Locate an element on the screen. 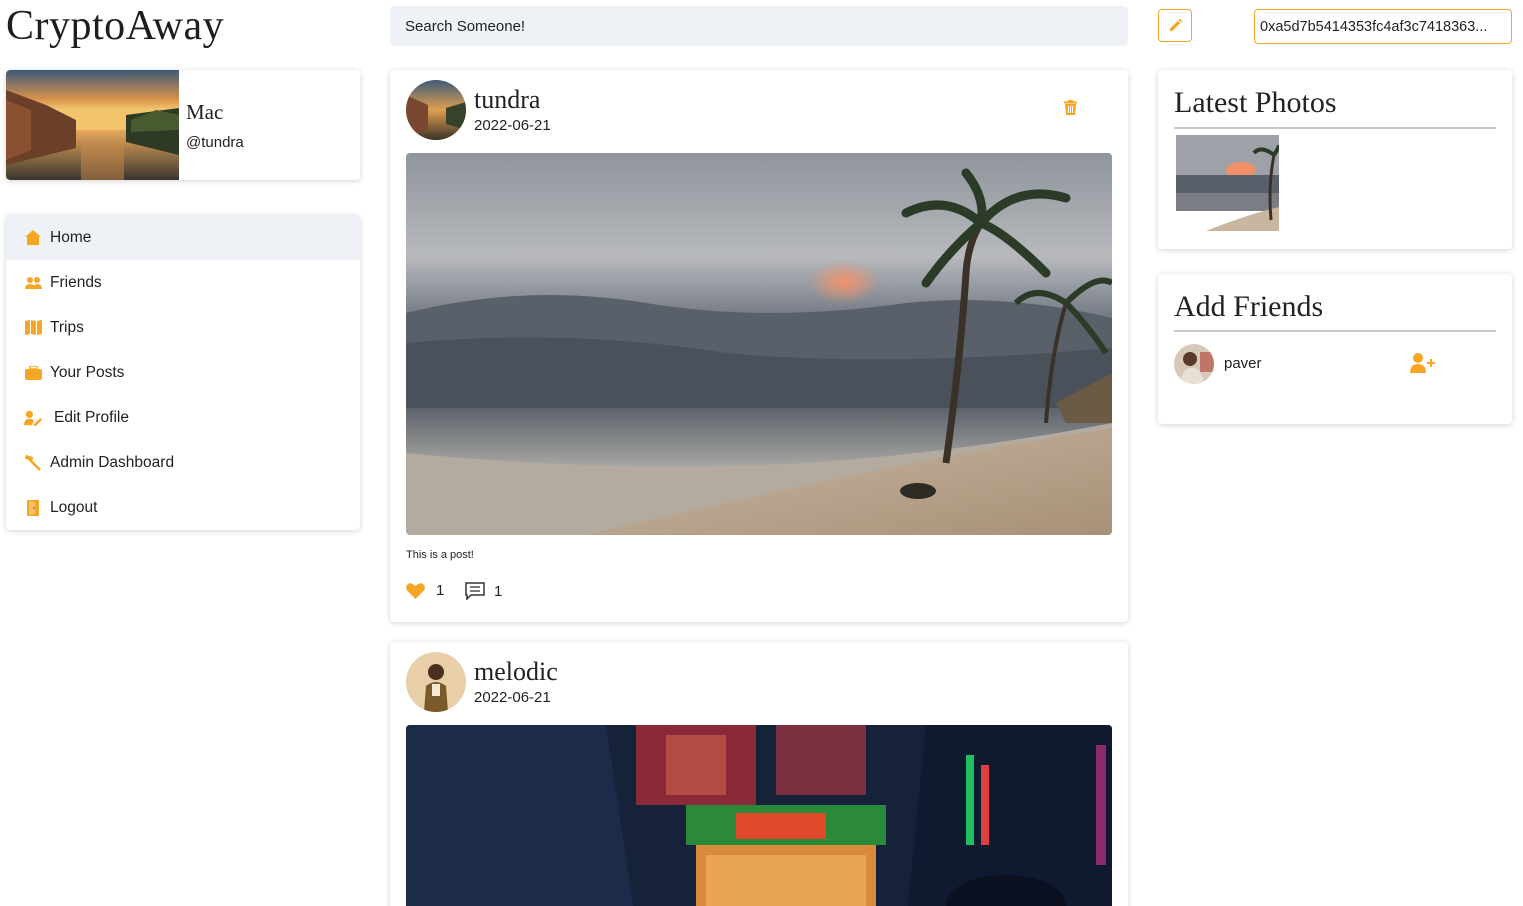 The height and width of the screenshot is (906, 1523). profile-card: Mac @tundra is located at coordinates (183, 125).